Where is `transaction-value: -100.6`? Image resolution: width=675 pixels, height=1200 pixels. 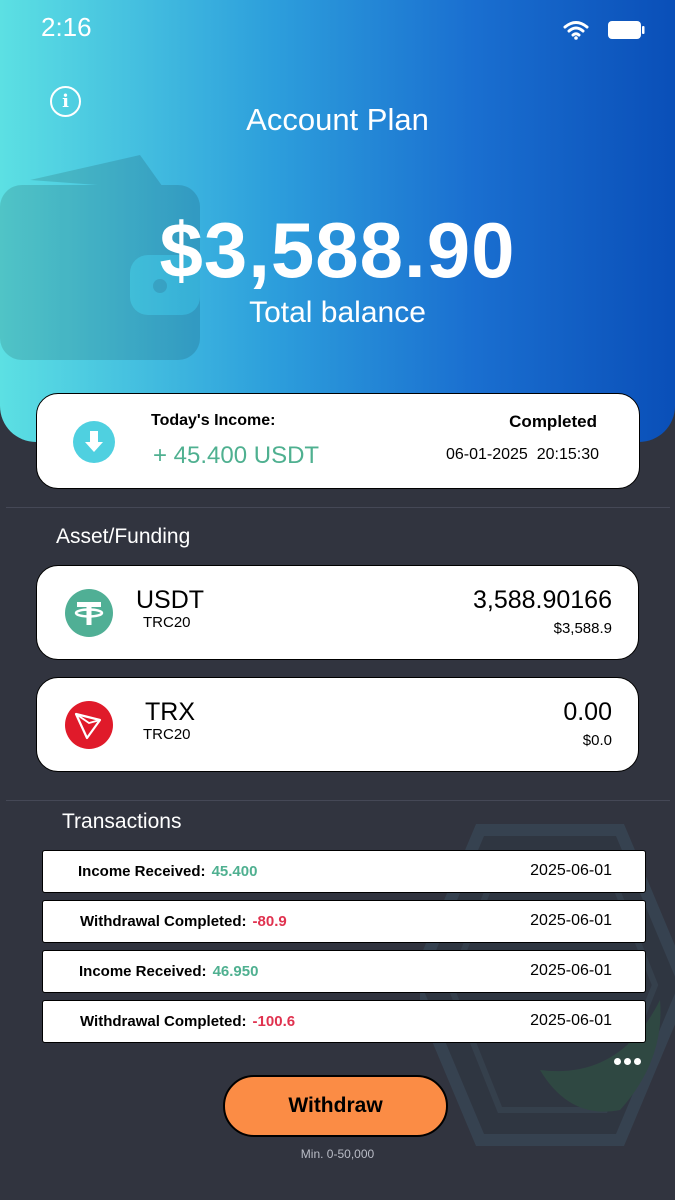 transaction-value: -100.6 is located at coordinates (274, 1021).